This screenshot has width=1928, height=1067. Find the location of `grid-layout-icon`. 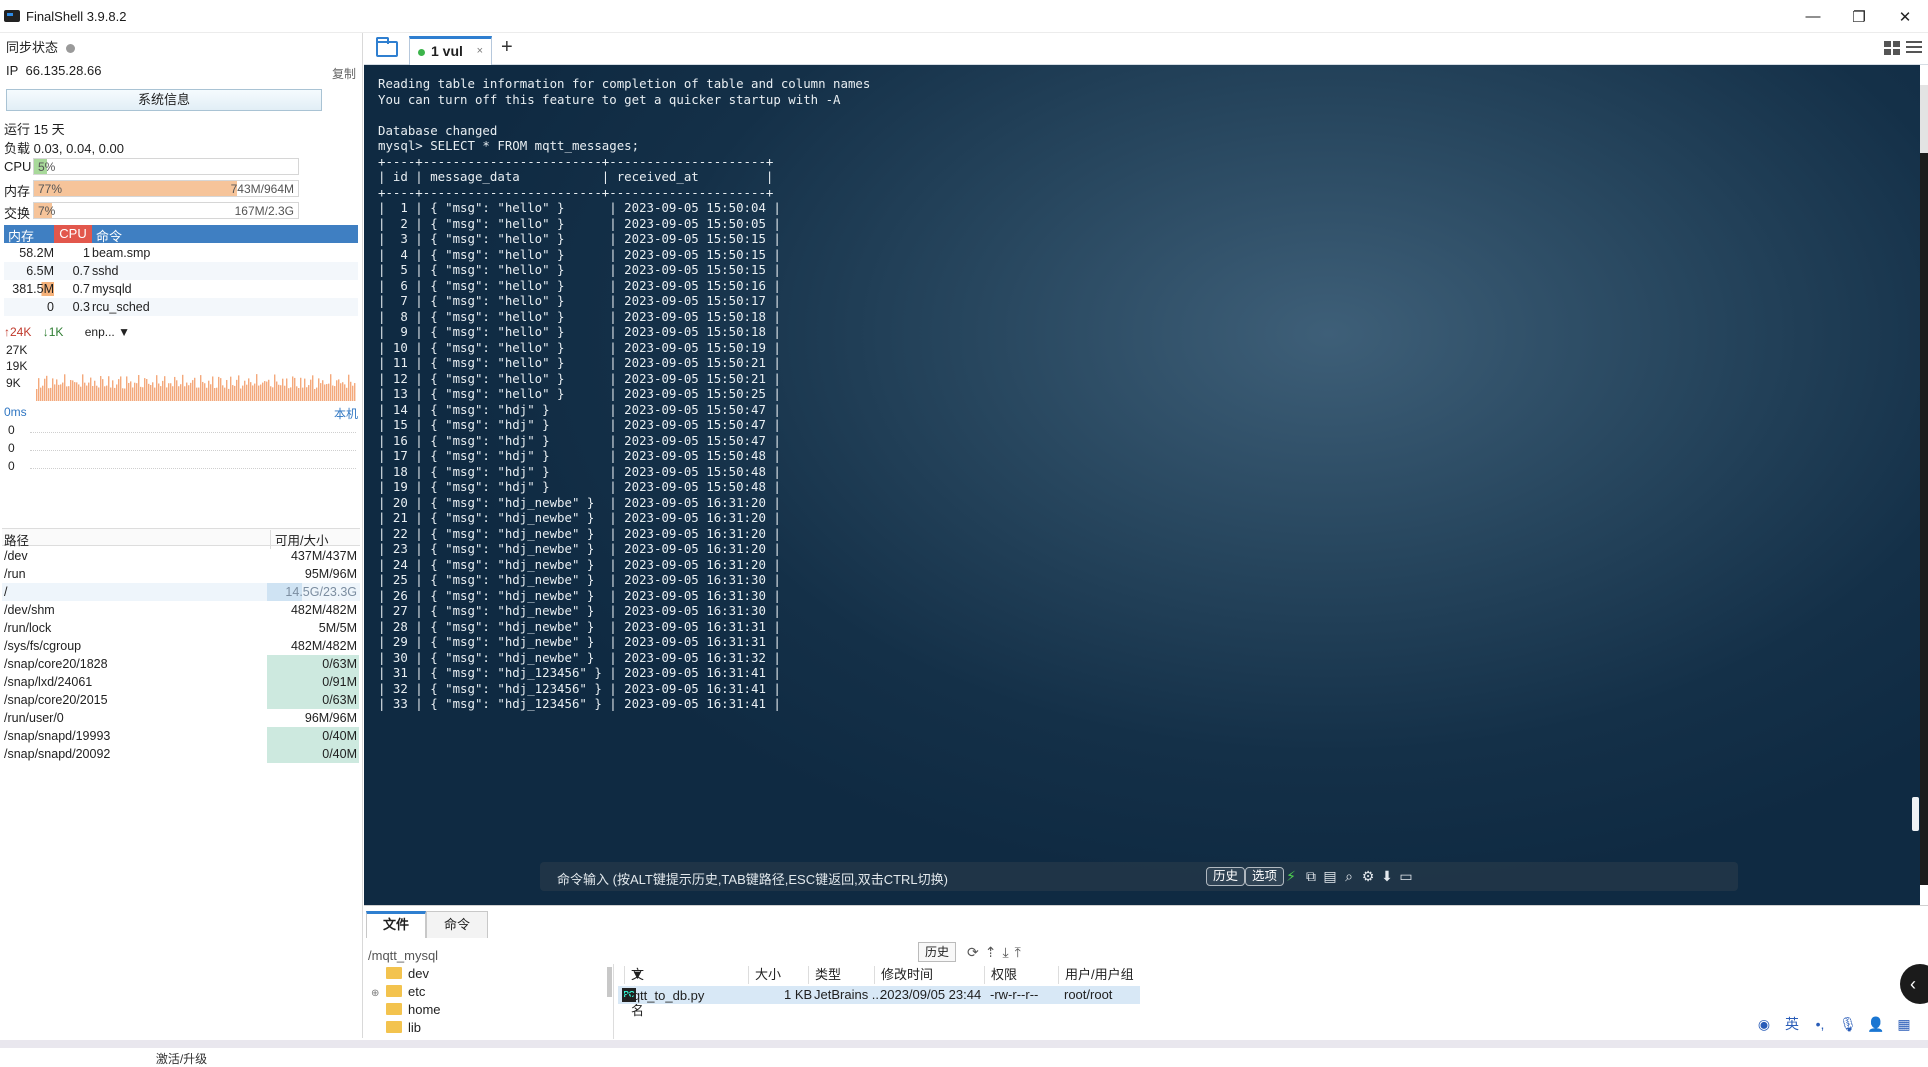

grid-layout-icon is located at coordinates (1892, 48).